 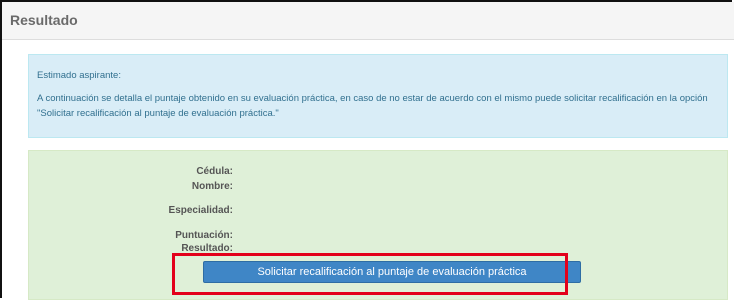 I want to click on puntuacion-label: Puntuación:, so click(x=204, y=235).